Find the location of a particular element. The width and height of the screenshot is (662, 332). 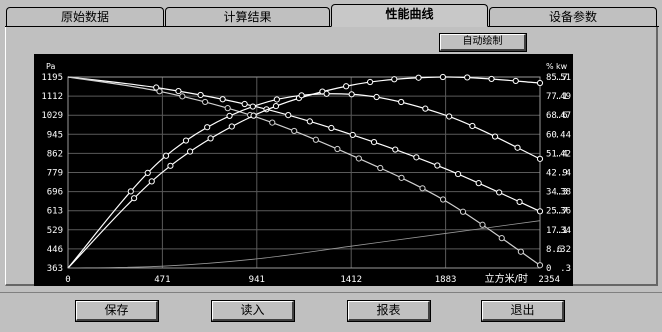

y-tick-label-kw: .38 is located at coordinates (563, 193).